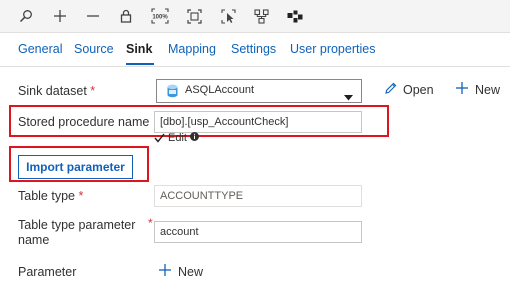  What do you see at coordinates (150, 223) in the screenshot?
I see `required-marker: *` at bounding box center [150, 223].